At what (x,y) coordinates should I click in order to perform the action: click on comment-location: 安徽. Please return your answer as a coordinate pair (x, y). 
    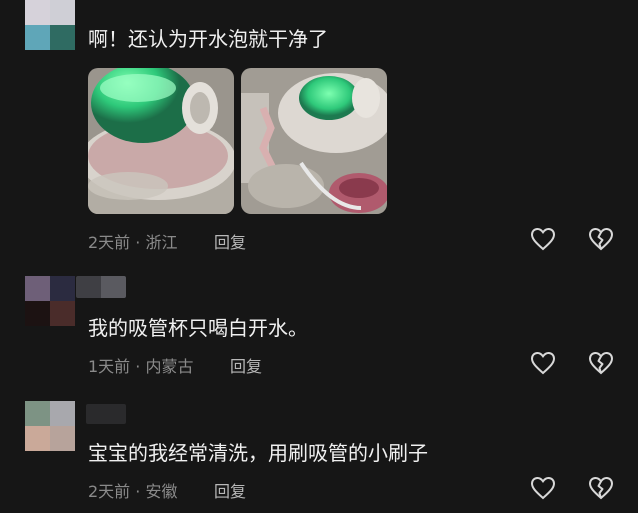
    Looking at the image, I should click on (161, 491).